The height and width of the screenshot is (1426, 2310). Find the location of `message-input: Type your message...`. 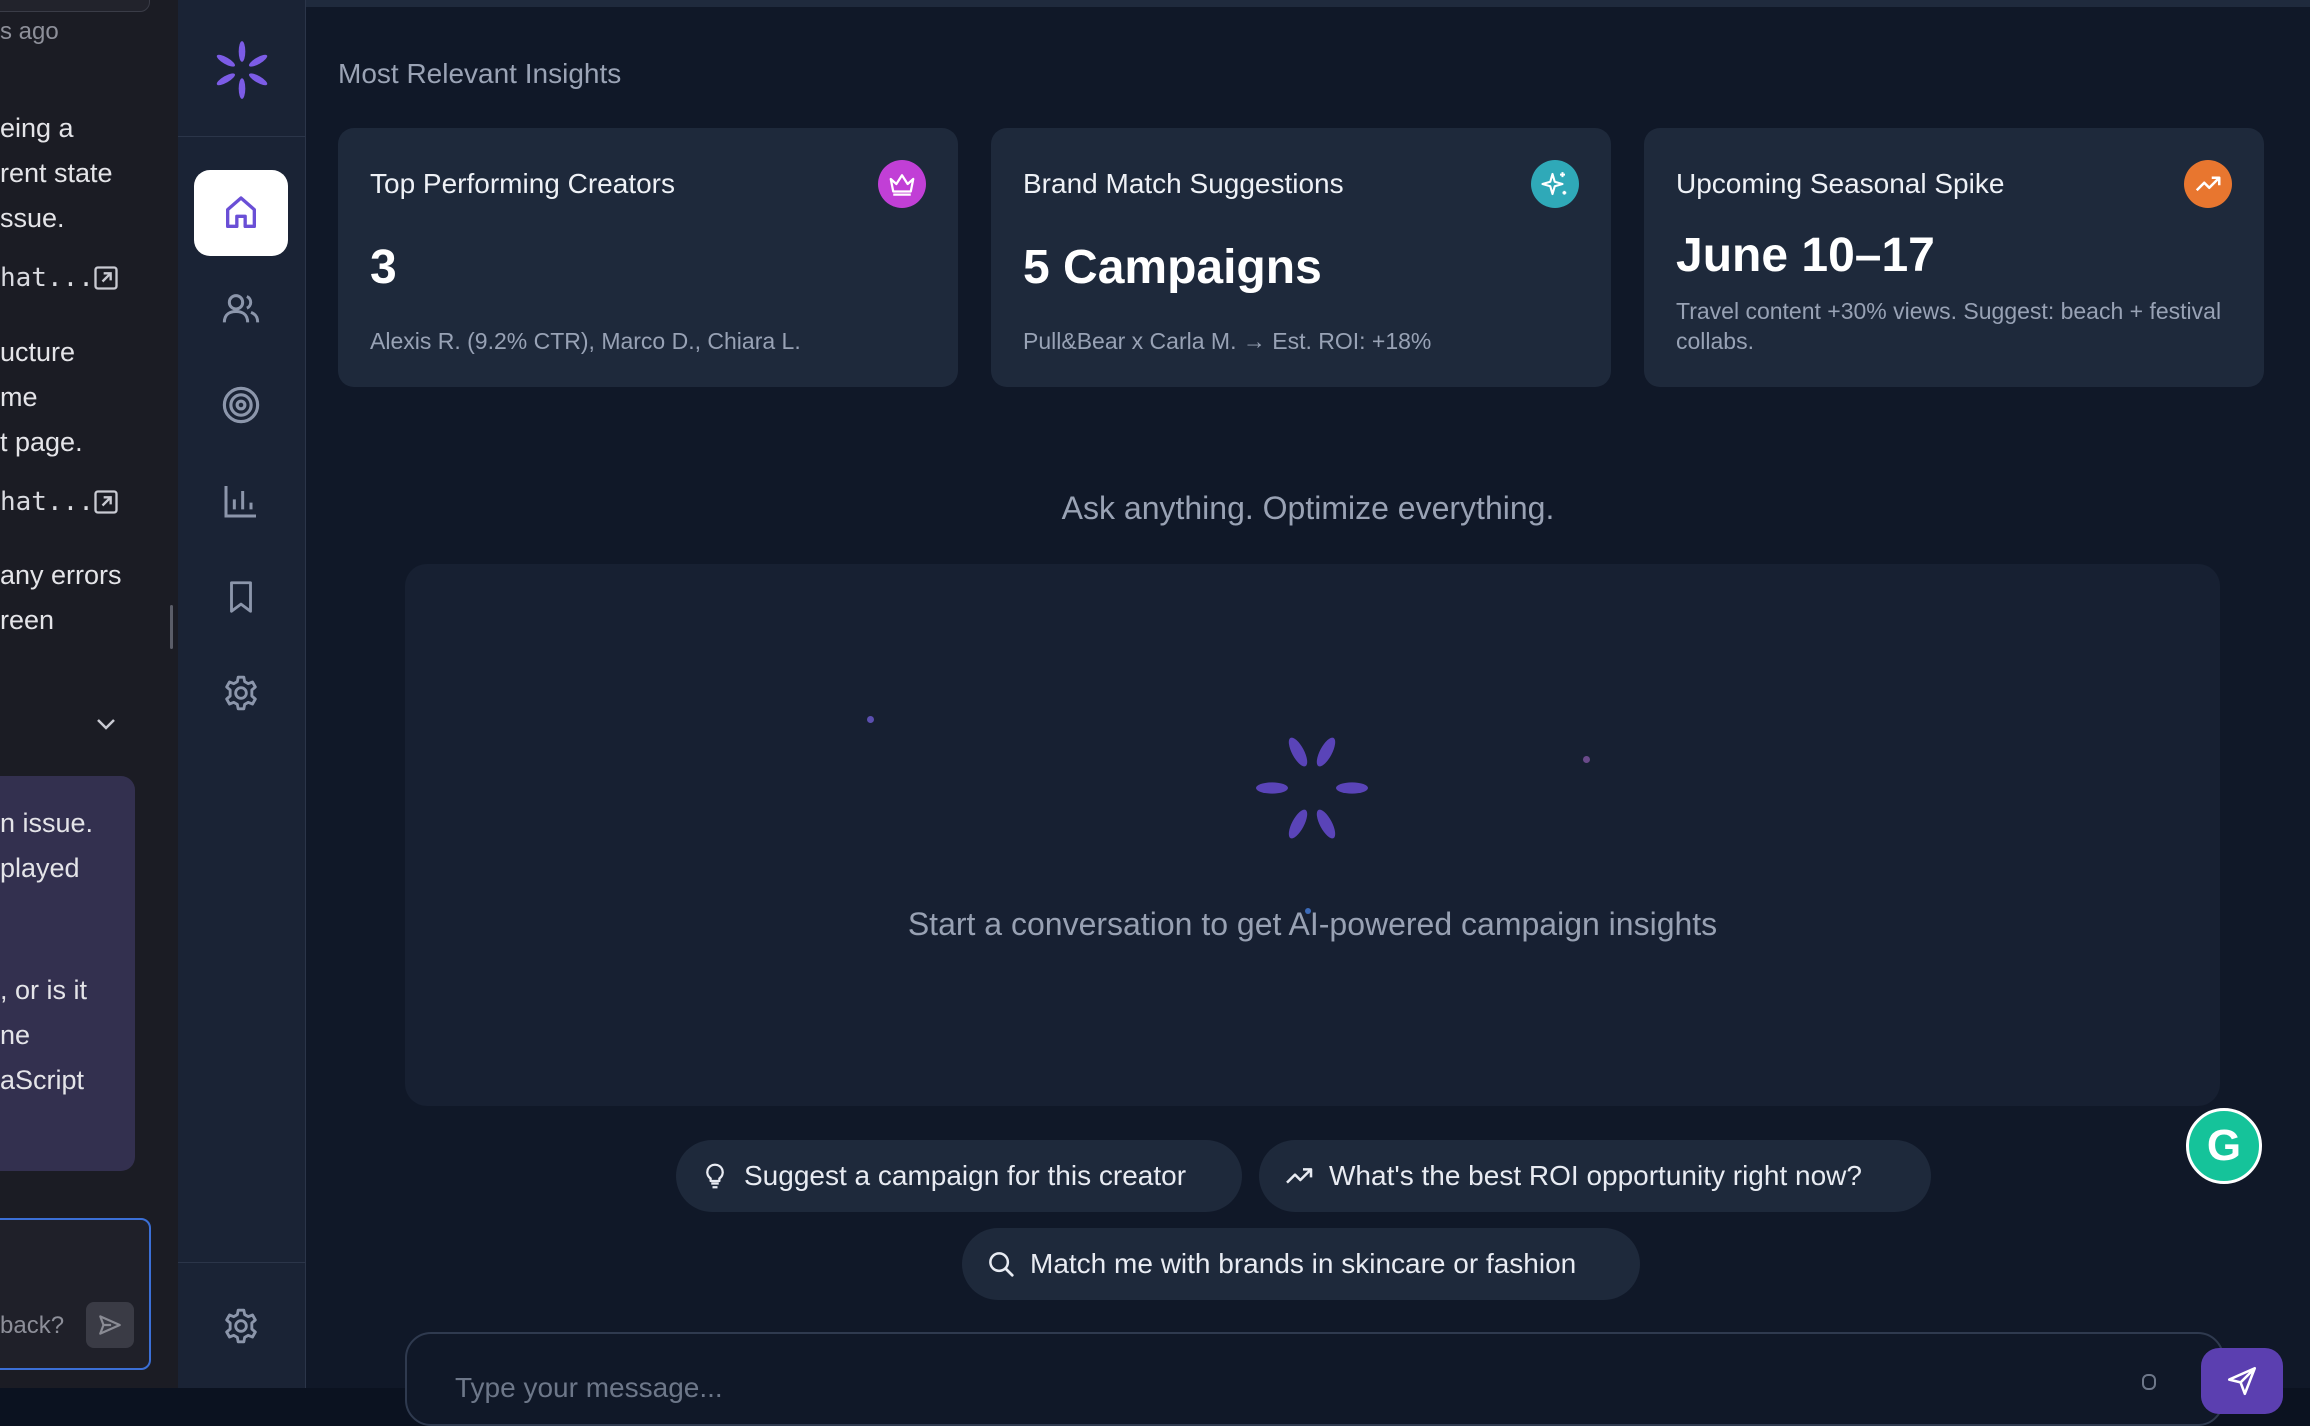

message-input: Type your message... is located at coordinates (1344, 1379).